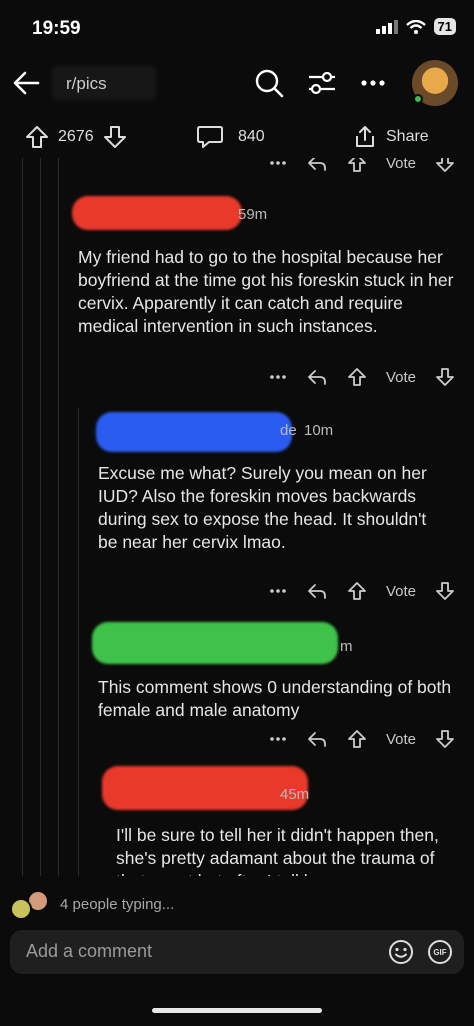  I want to click on top-navigation: r/pics, so click(237, 84).